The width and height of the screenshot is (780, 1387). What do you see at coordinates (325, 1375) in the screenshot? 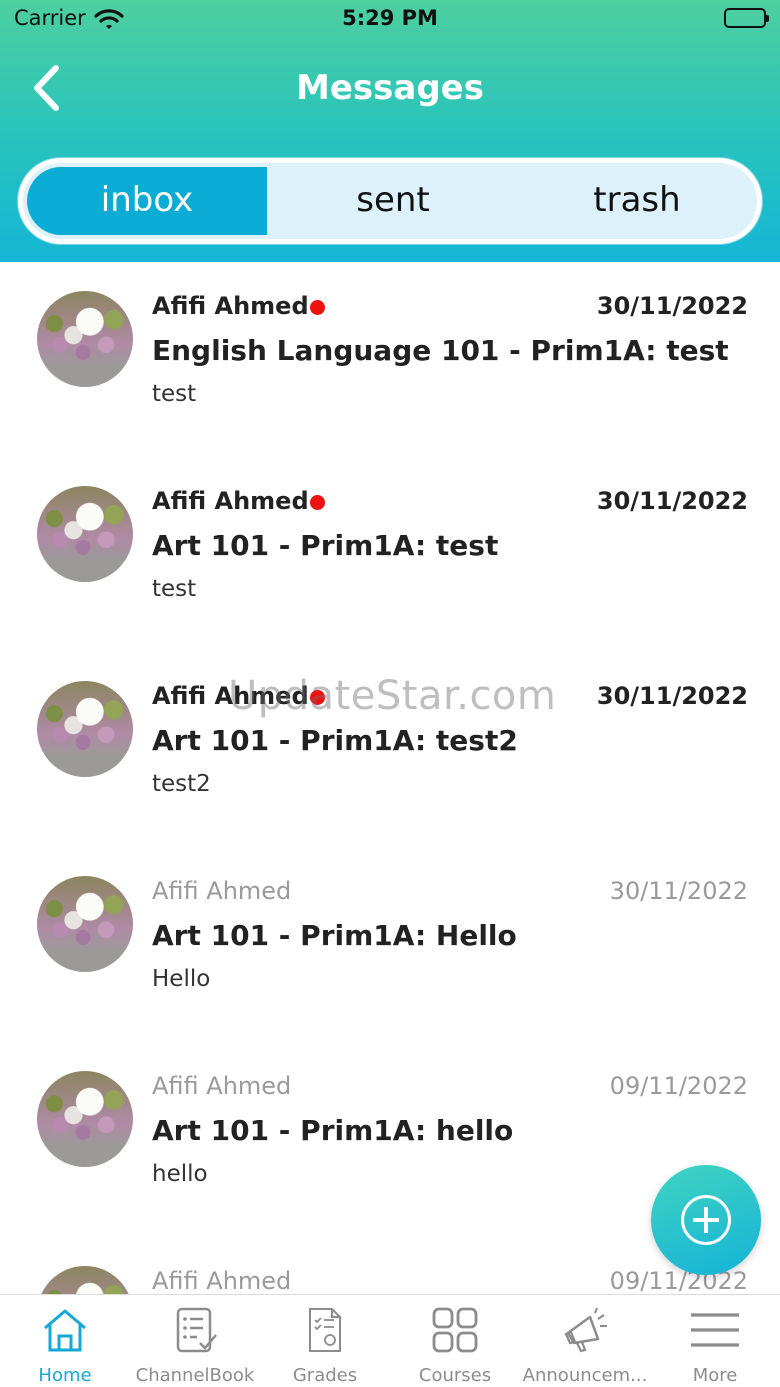
I see `tab-label: Grades` at bounding box center [325, 1375].